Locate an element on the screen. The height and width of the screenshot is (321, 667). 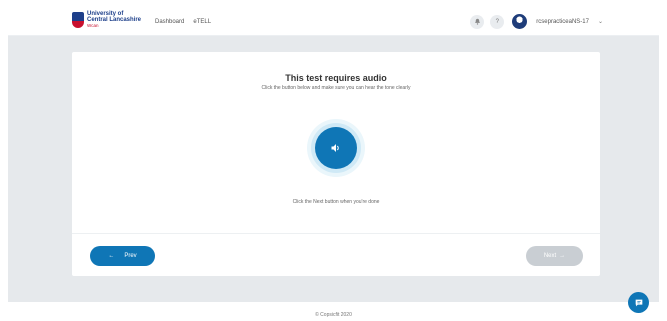
play-audio-button is located at coordinates (336, 148).